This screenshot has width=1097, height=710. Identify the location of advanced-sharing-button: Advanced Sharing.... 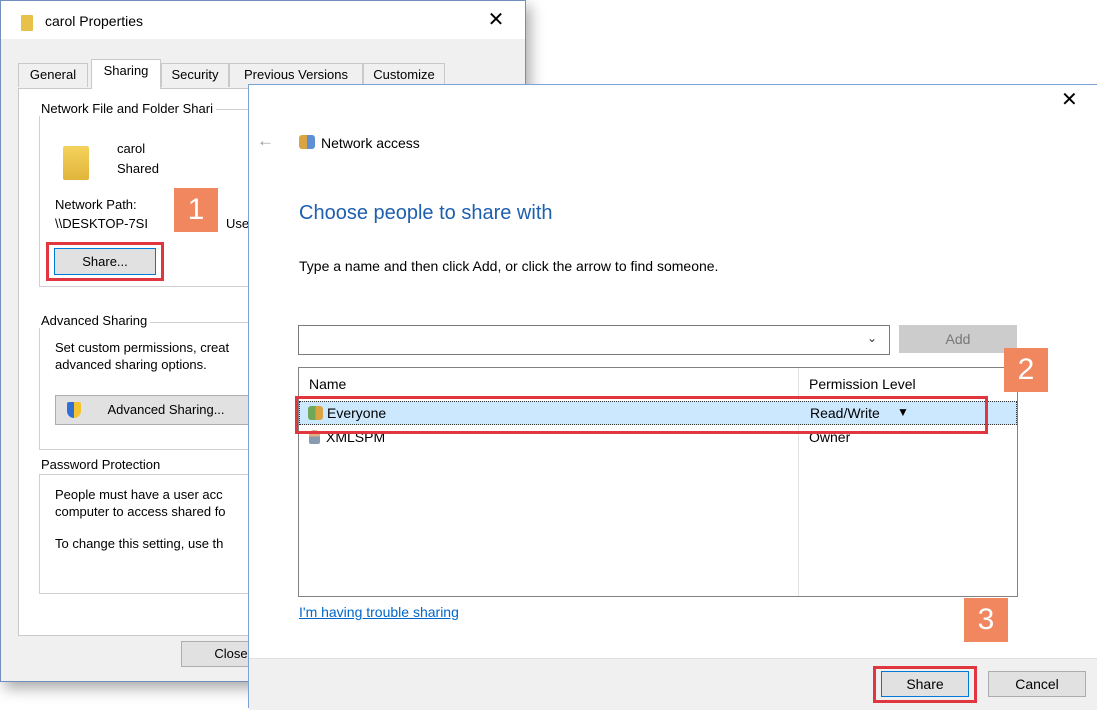
(155, 410).